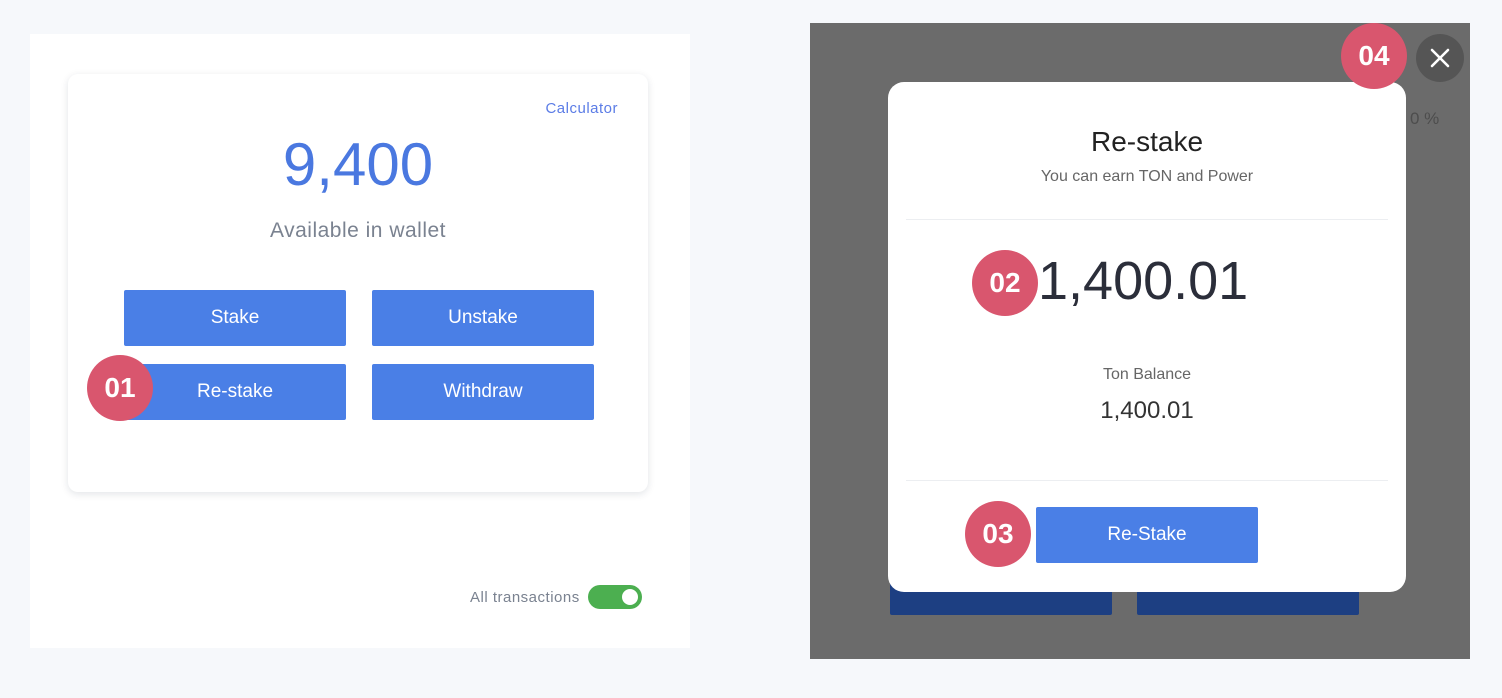 The image size is (1502, 698). Describe the element at coordinates (1147, 535) in the screenshot. I see `restake-confirm-button: Re-Stake` at that location.